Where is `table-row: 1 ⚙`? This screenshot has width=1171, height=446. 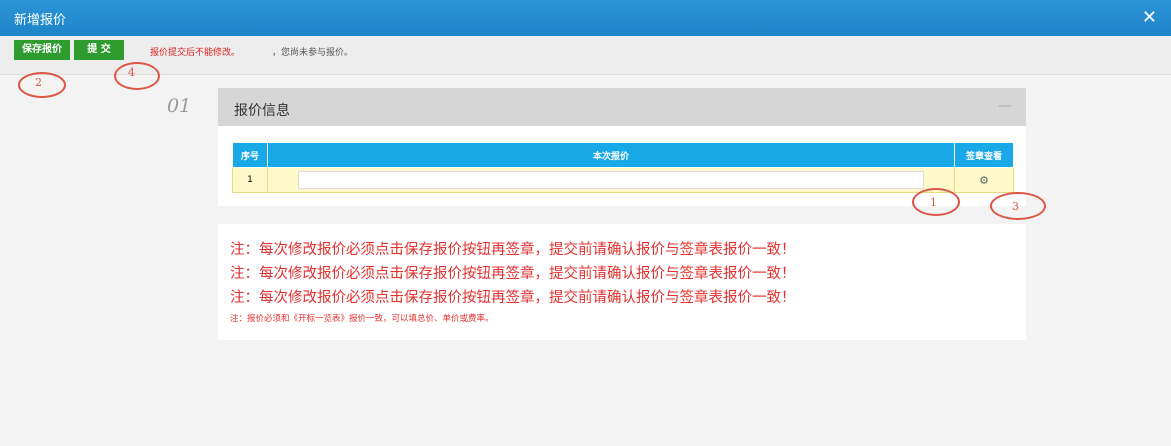 table-row: 1 ⚙ is located at coordinates (623, 180).